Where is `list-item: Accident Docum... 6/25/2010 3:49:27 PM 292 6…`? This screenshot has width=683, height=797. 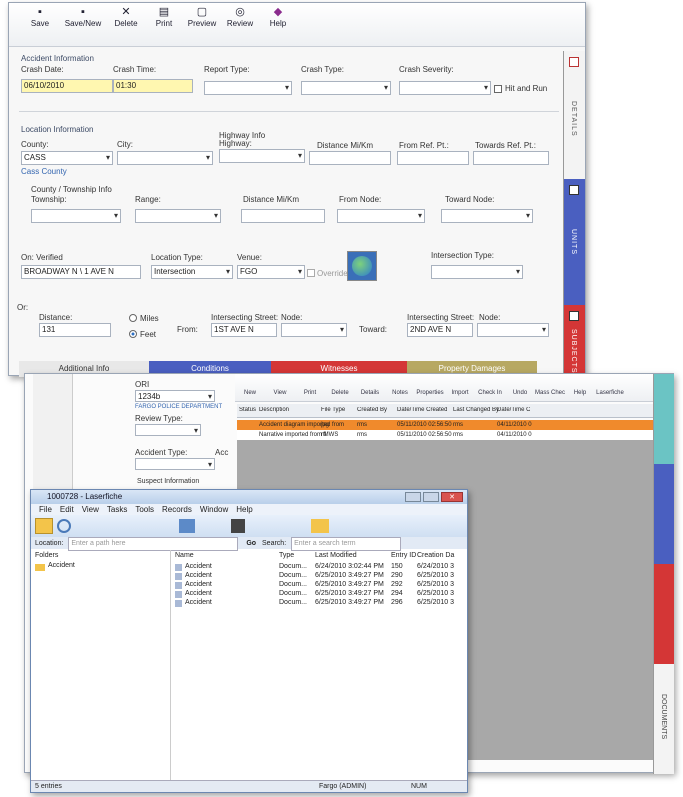 list-item: Accident Docum... 6/25/2010 3:49:27 PM 292 6… is located at coordinates (320, 585).